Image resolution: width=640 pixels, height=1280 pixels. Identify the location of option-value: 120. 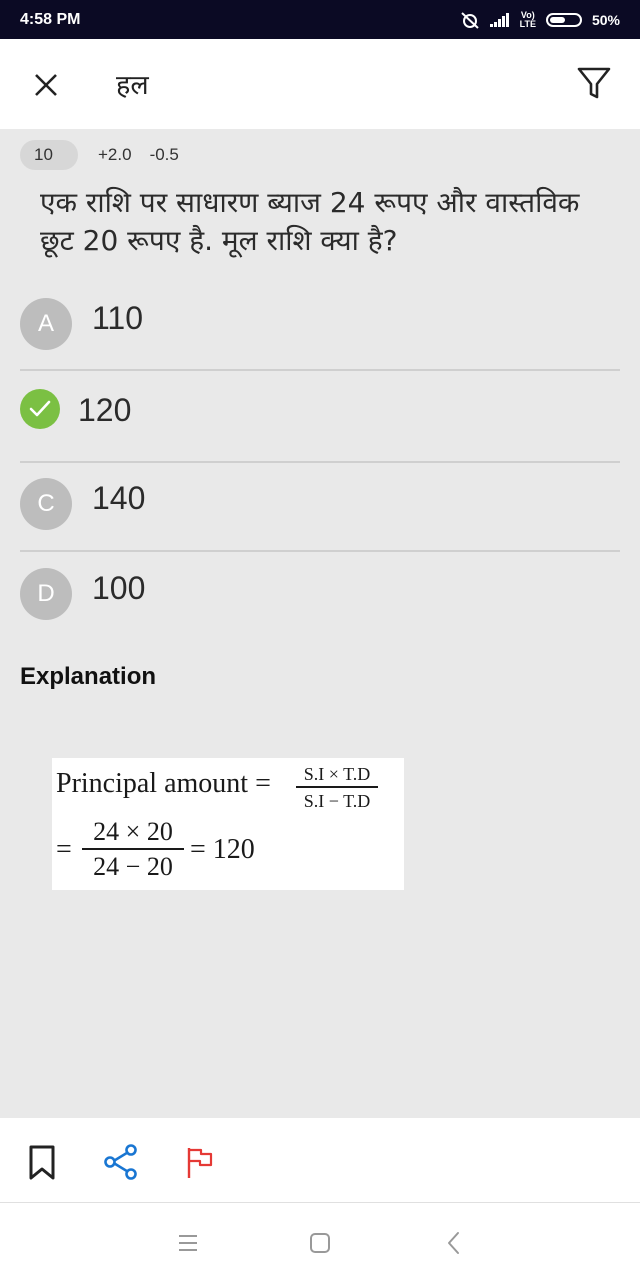
(105, 410).